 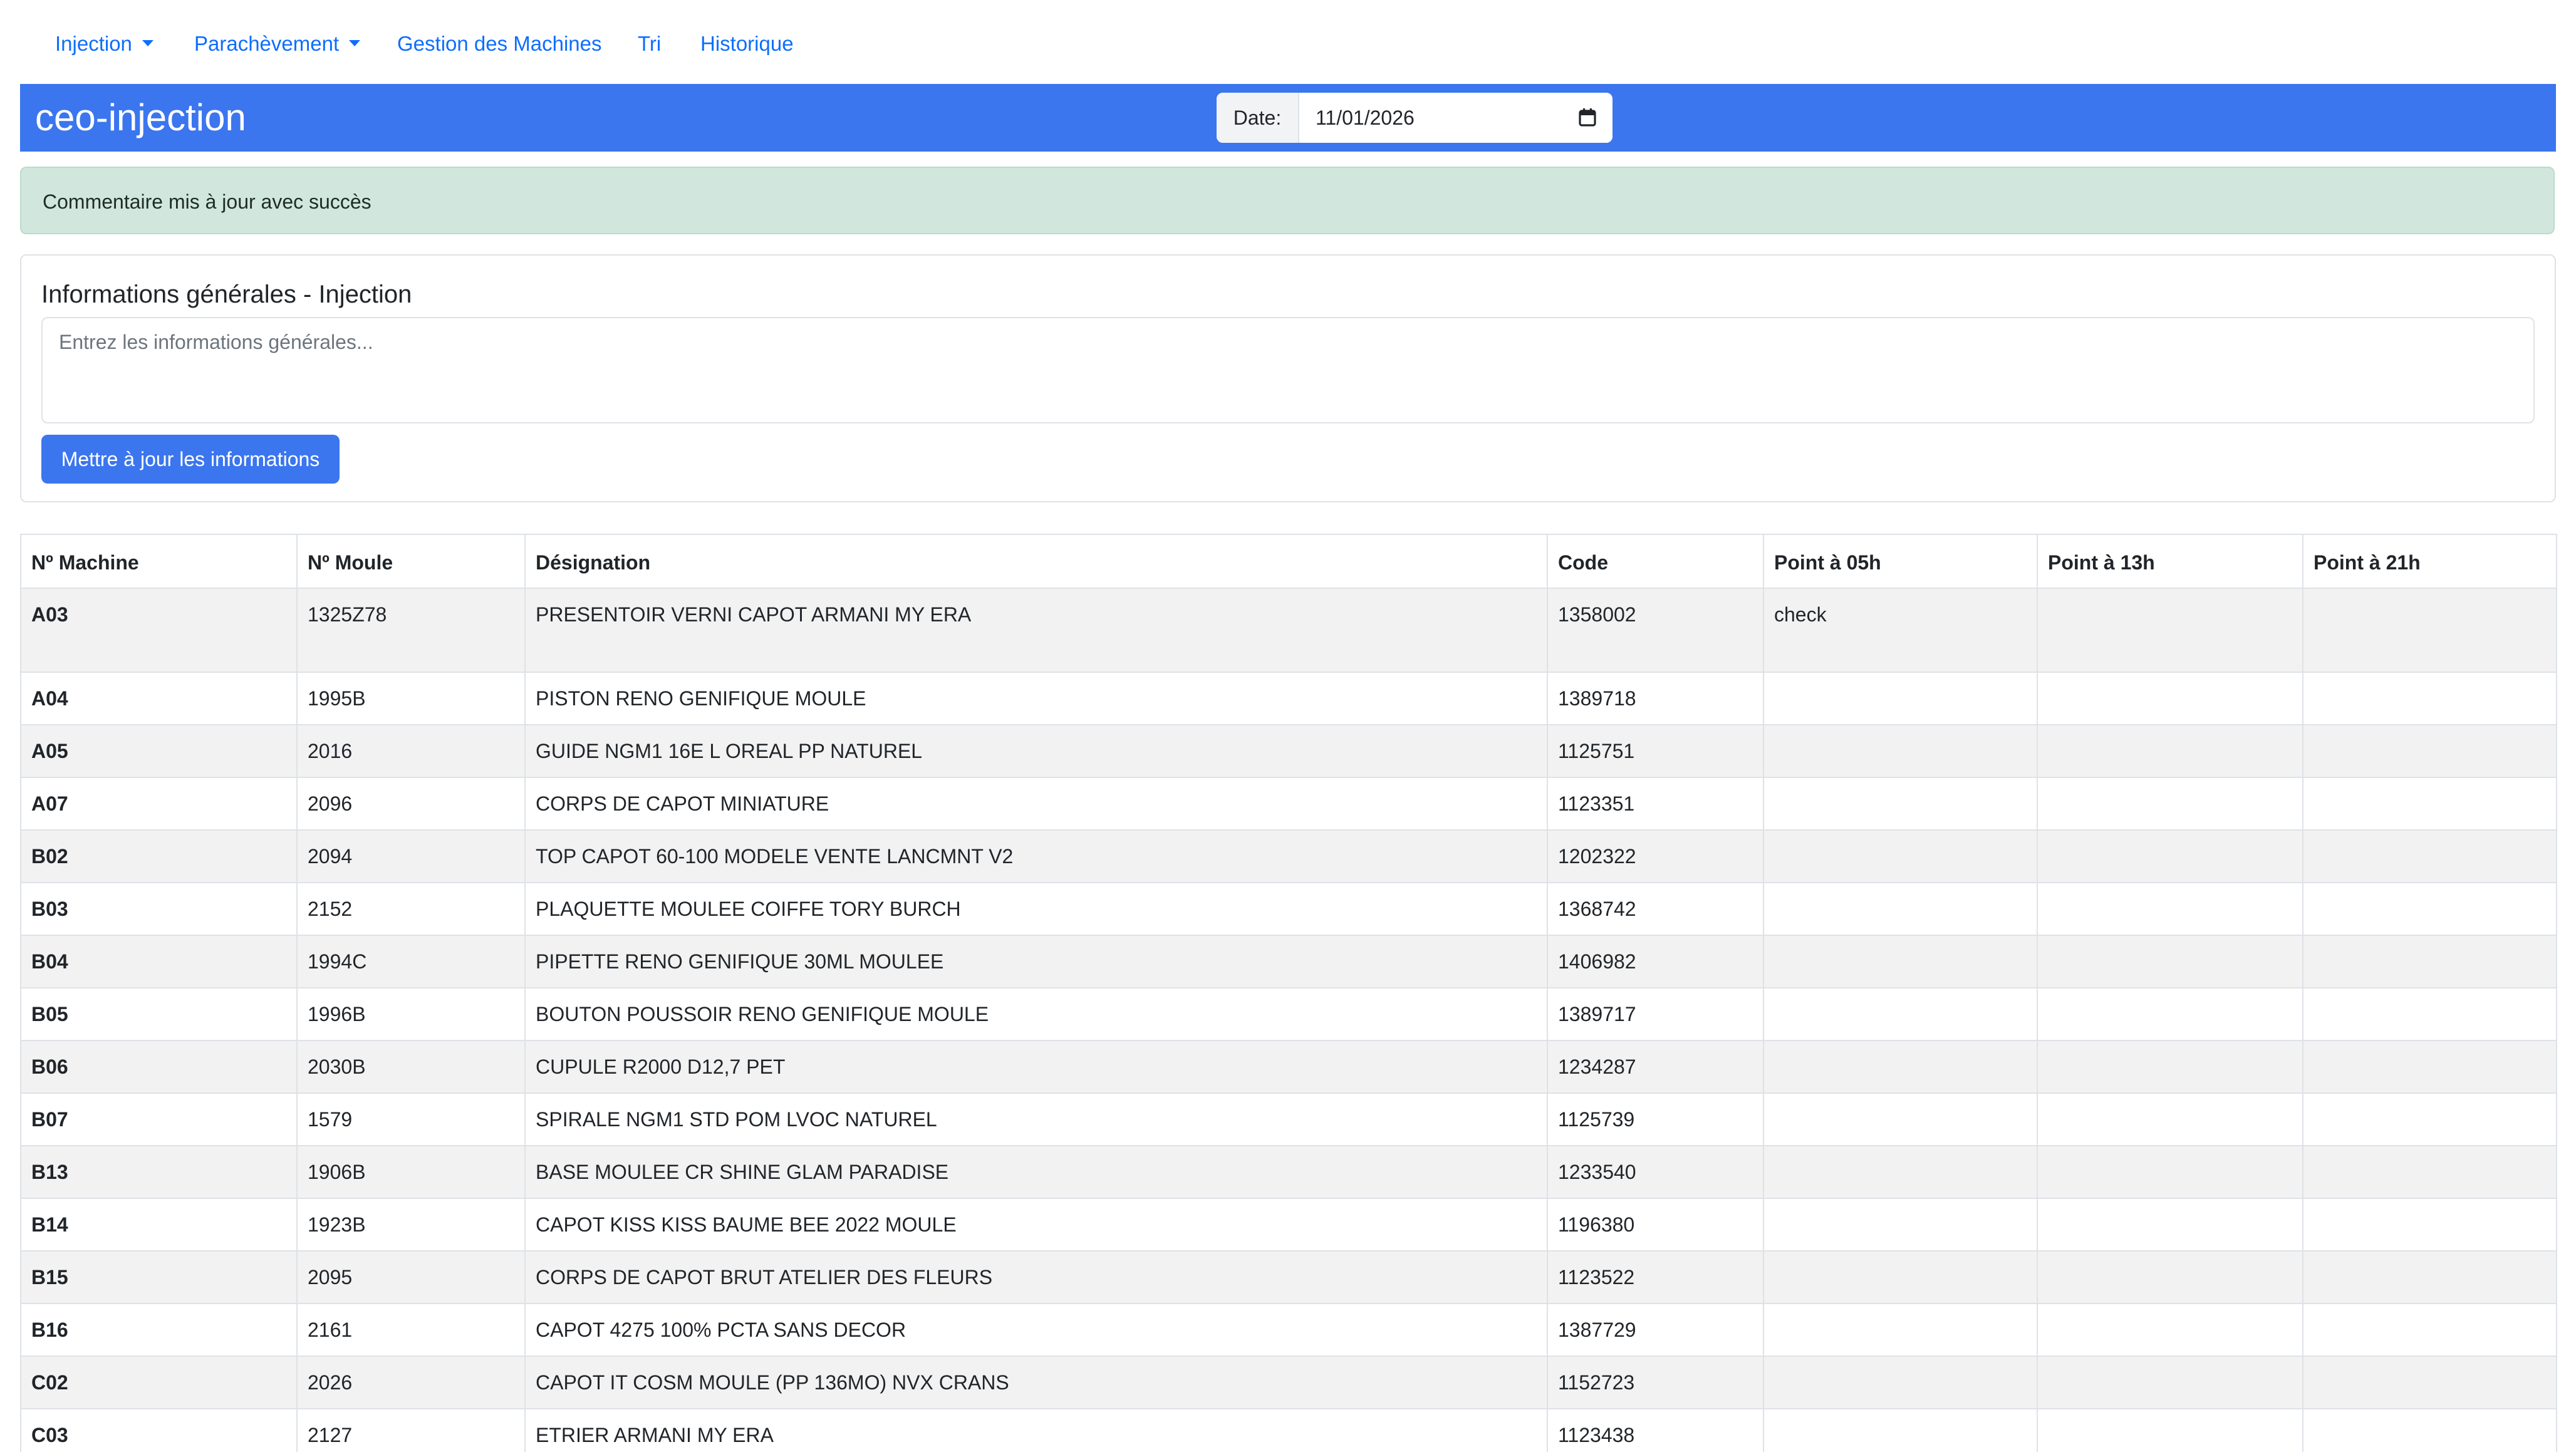 I want to click on nav-item-historique: Historique, so click(x=747, y=43).